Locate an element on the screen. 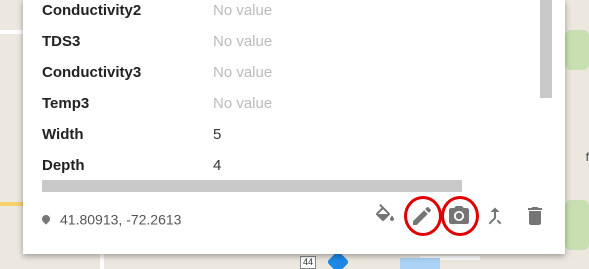  trash-icon is located at coordinates (535, 216).